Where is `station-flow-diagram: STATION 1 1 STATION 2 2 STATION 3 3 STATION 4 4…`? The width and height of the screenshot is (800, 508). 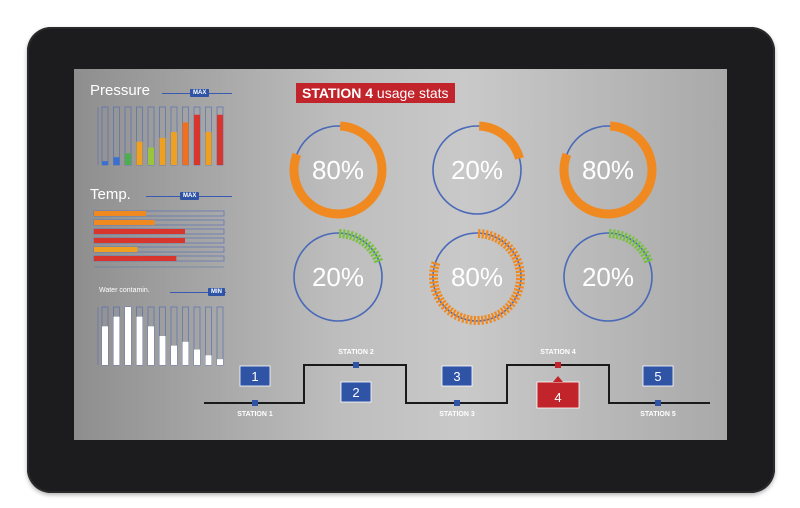 station-flow-diagram: STATION 1 1 STATION 2 2 STATION 3 3 STATION 4 4… is located at coordinates (457, 383).